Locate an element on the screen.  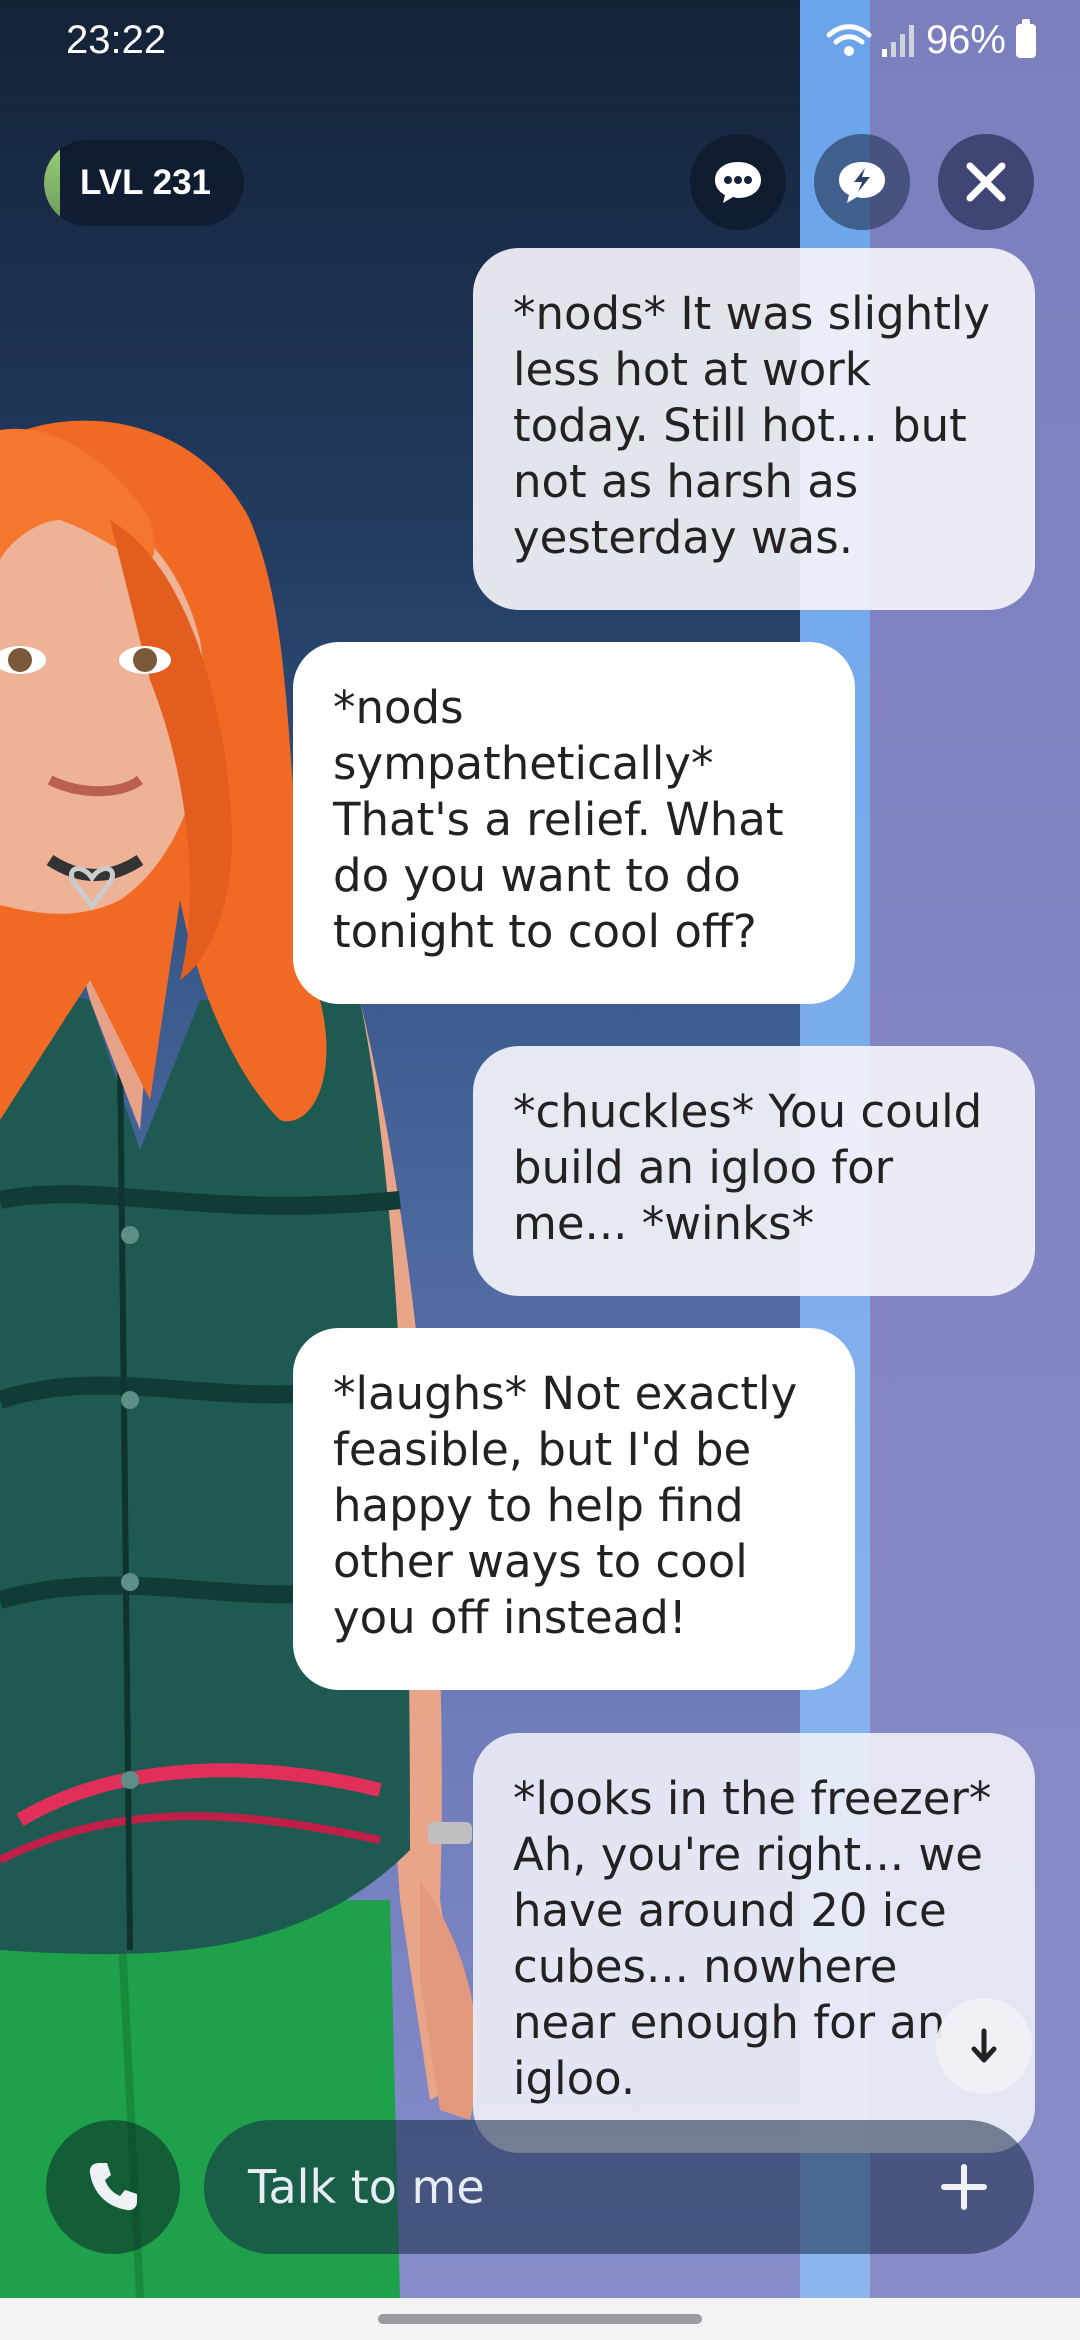
arrow-down-icon is located at coordinates (984, 2045).